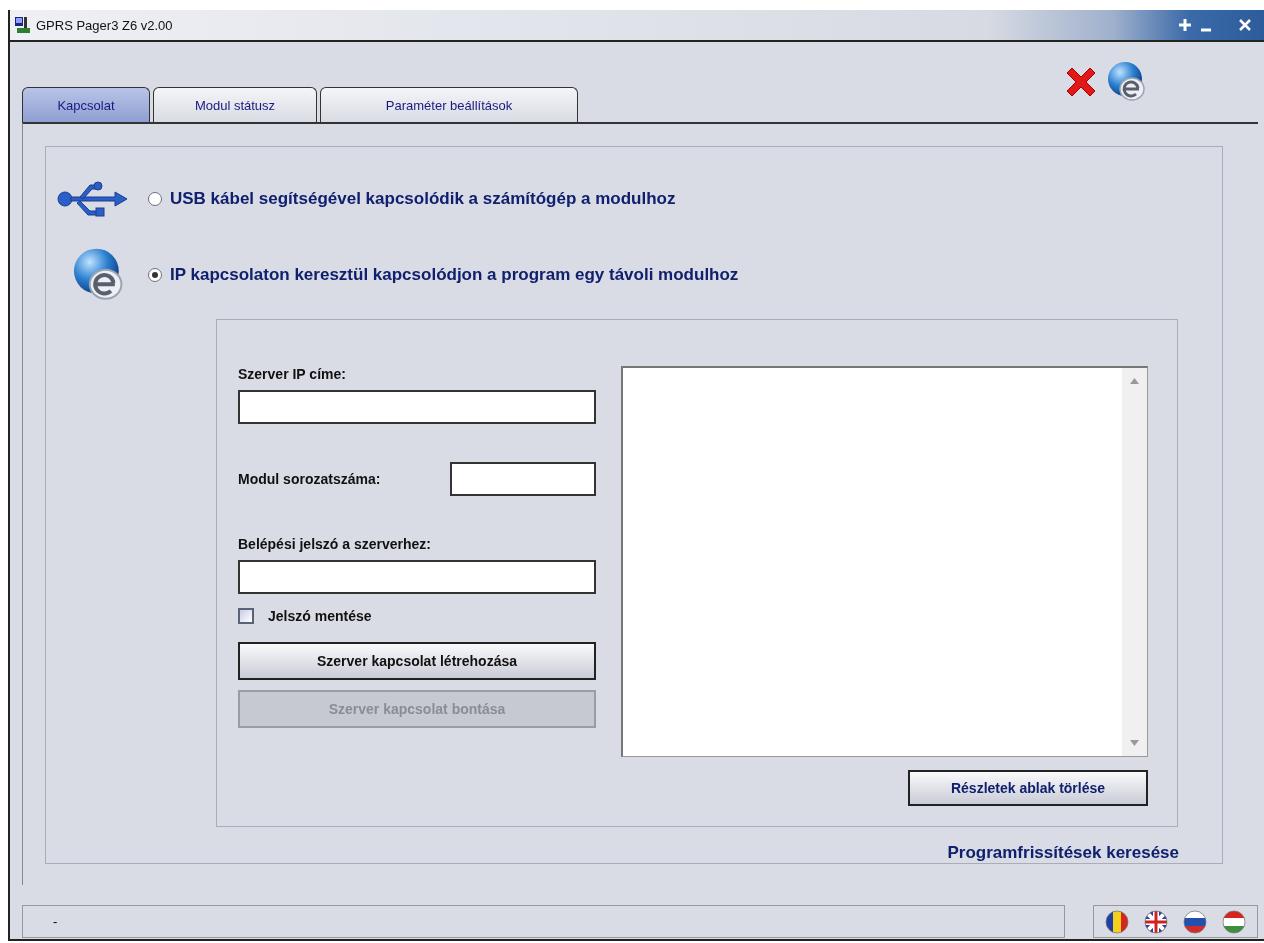  Describe the element at coordinates (235, 104) in the screenshot. I see `tab: Modul státusz` at that location.